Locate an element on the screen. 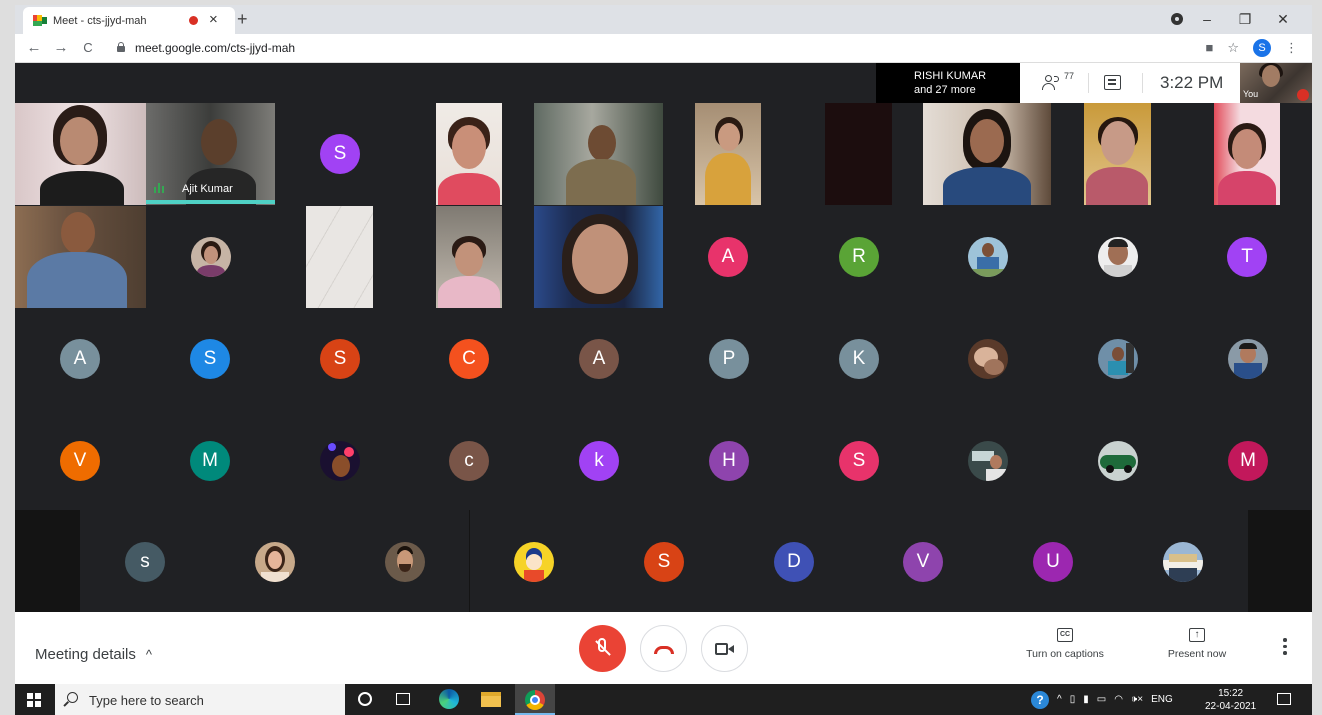 The height and width of the screenshot is (715, 1322). taskbar-clock: 15:22 22-04-2021 is located at coordinates (1230, 700).